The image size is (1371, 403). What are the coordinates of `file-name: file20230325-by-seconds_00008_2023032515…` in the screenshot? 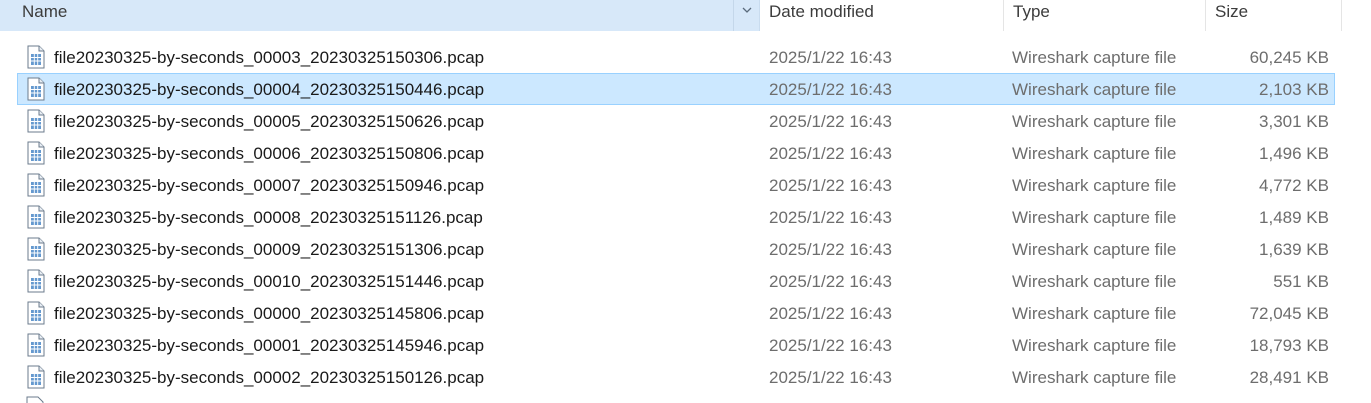 It's located at (268, 217).